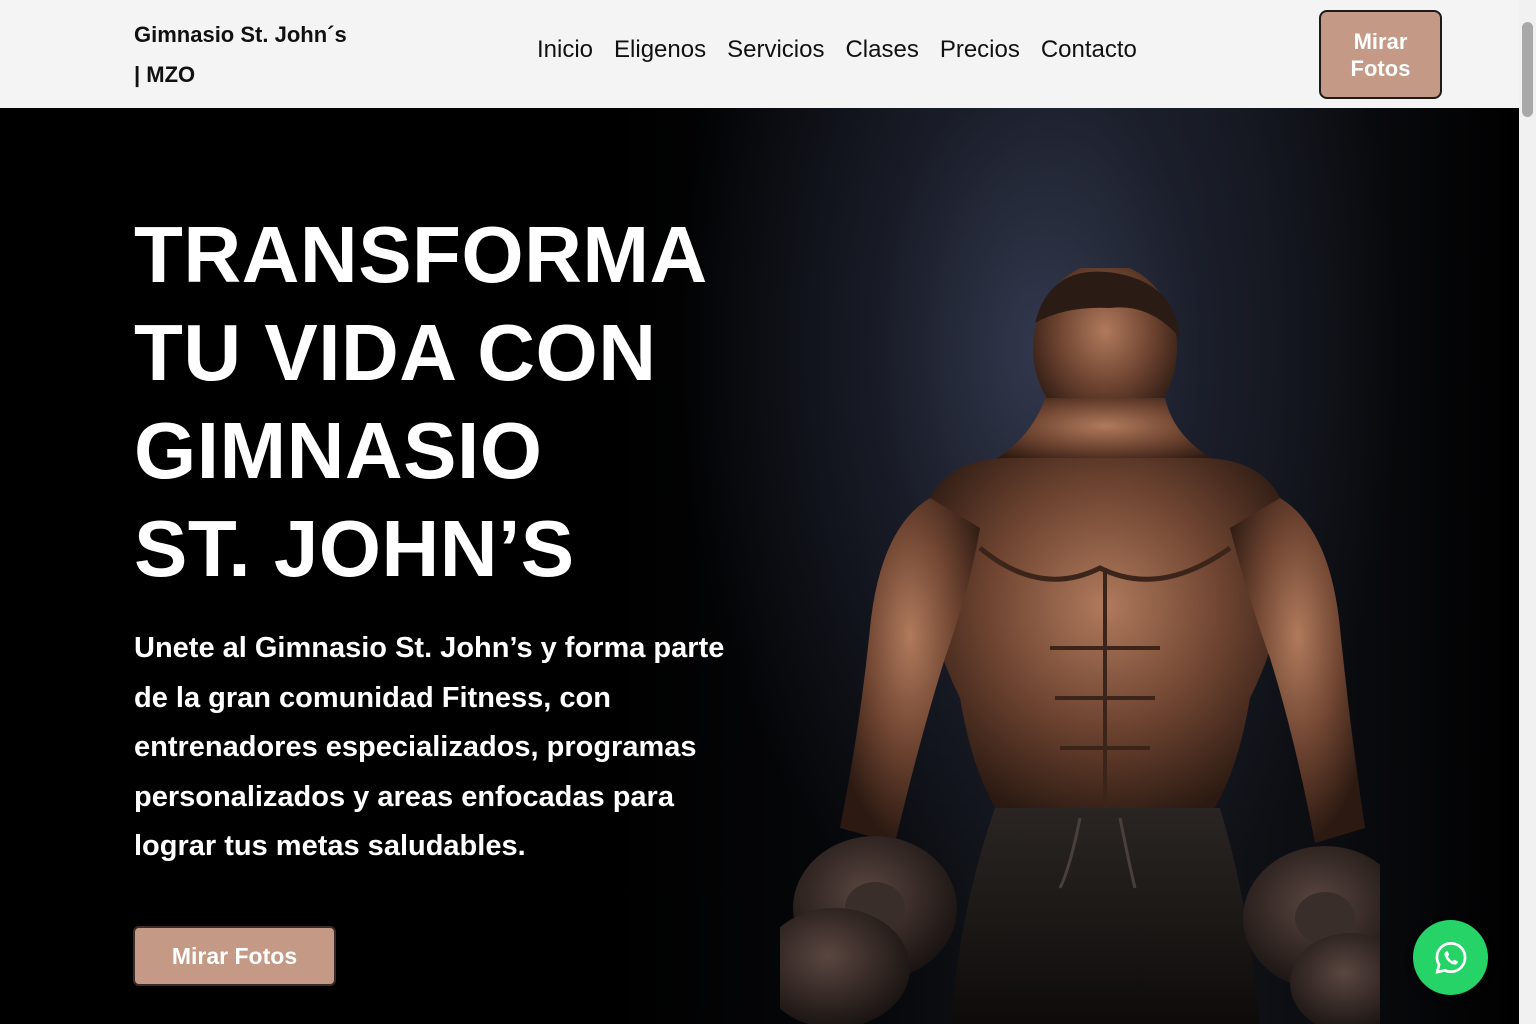 The image size is (1536, 1024). I want to click on hero-photos-button: Mirar Fotos, so click(234, 956).